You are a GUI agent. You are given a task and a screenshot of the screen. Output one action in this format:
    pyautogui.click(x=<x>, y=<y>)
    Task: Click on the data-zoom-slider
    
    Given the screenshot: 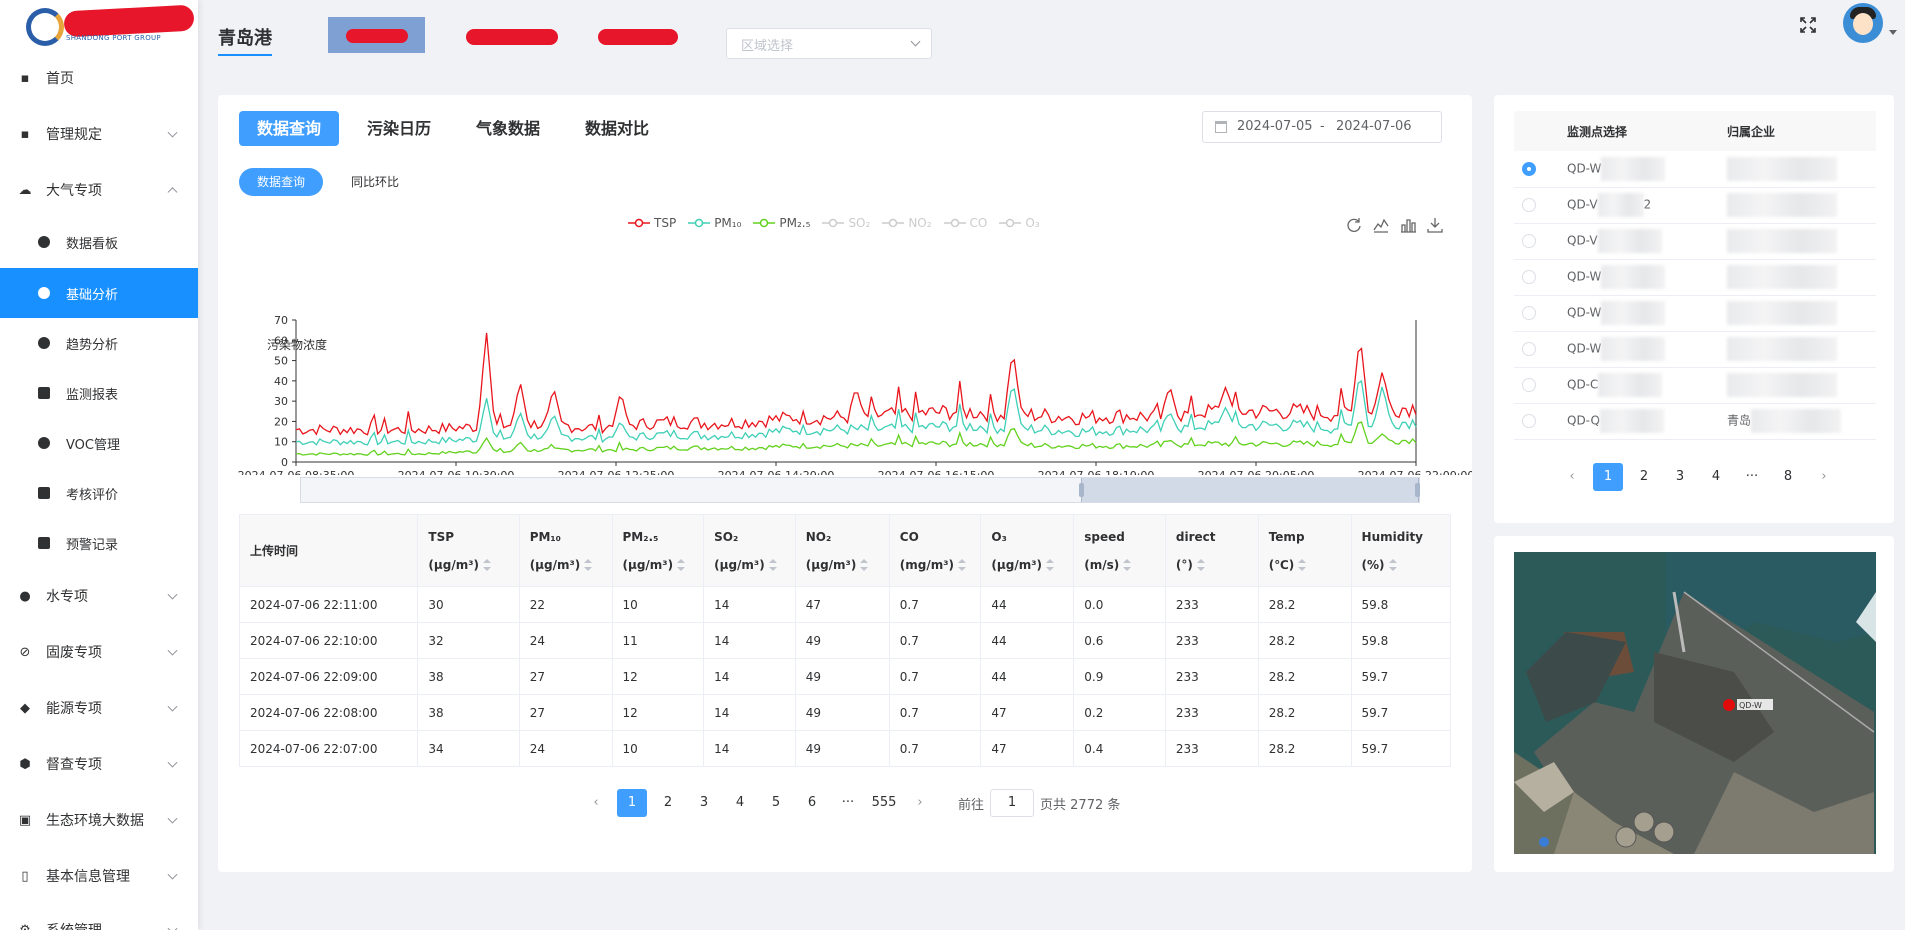 What is the action you would take?
    pyautogui.click(x=860, y=490)
    